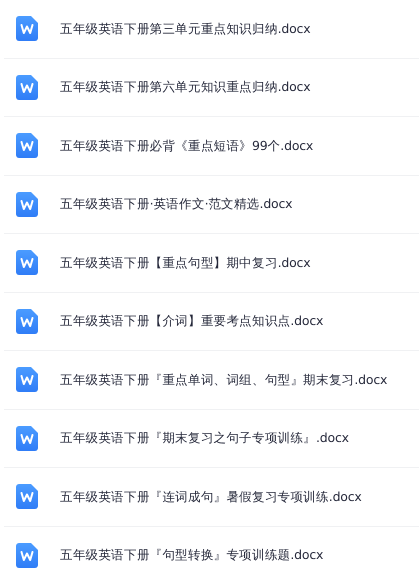  I want to click on file-name: 五年级英语下册『连词成句』暑假复习专项训练.docx, so click(211, 496).